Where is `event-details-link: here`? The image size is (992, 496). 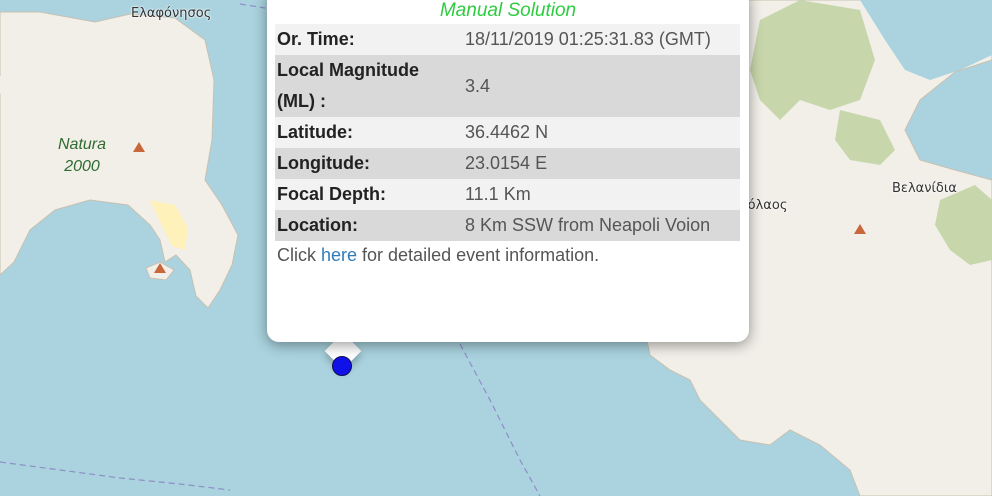 event-details-link: here is located at coordinates (339, 255).